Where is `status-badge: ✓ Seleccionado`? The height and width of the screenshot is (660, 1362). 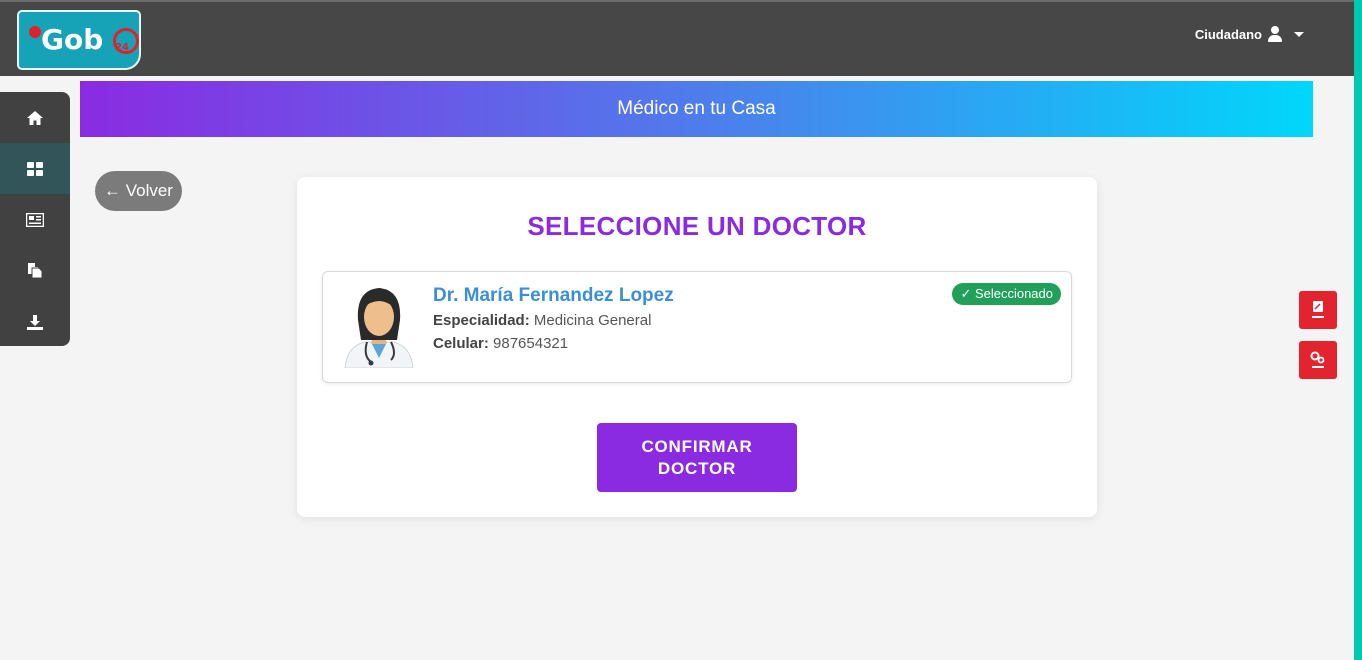 status-badge: ✓ Seleccionado is located at coordinates (1006, 294).